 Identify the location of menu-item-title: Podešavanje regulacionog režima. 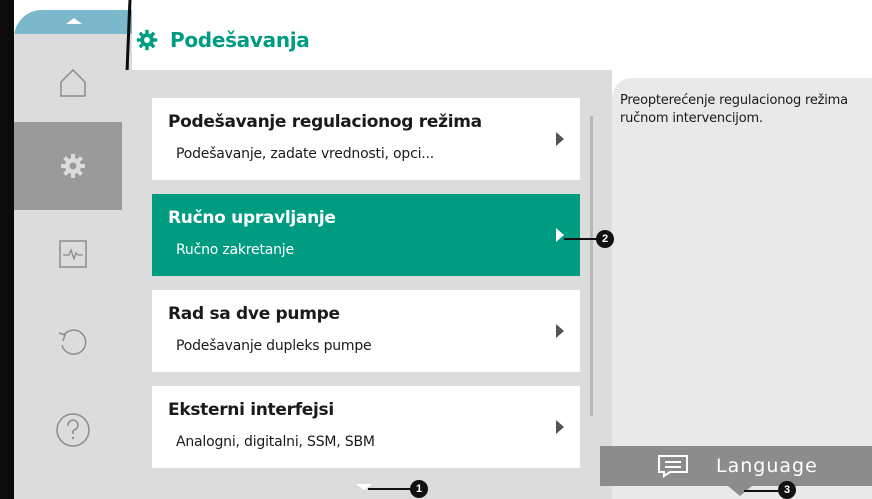
(325, 122).